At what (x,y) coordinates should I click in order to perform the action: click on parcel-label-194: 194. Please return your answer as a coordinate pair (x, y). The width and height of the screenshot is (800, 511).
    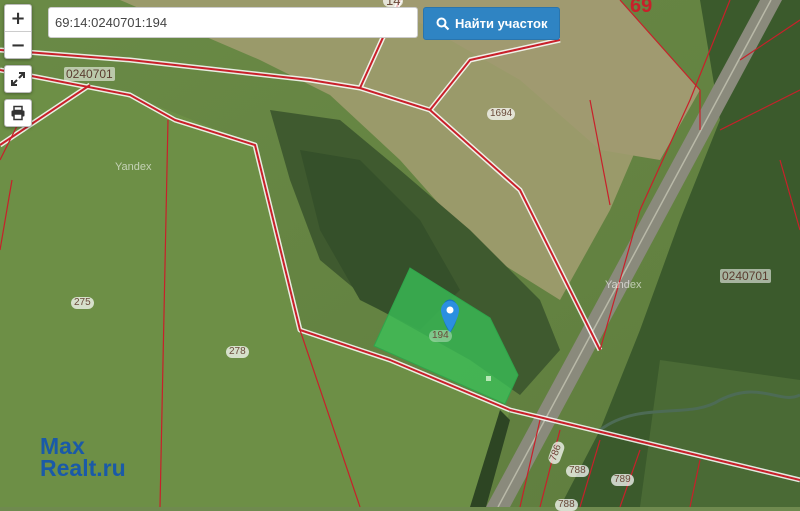
    Looking at the image, I should click on (440, 336).